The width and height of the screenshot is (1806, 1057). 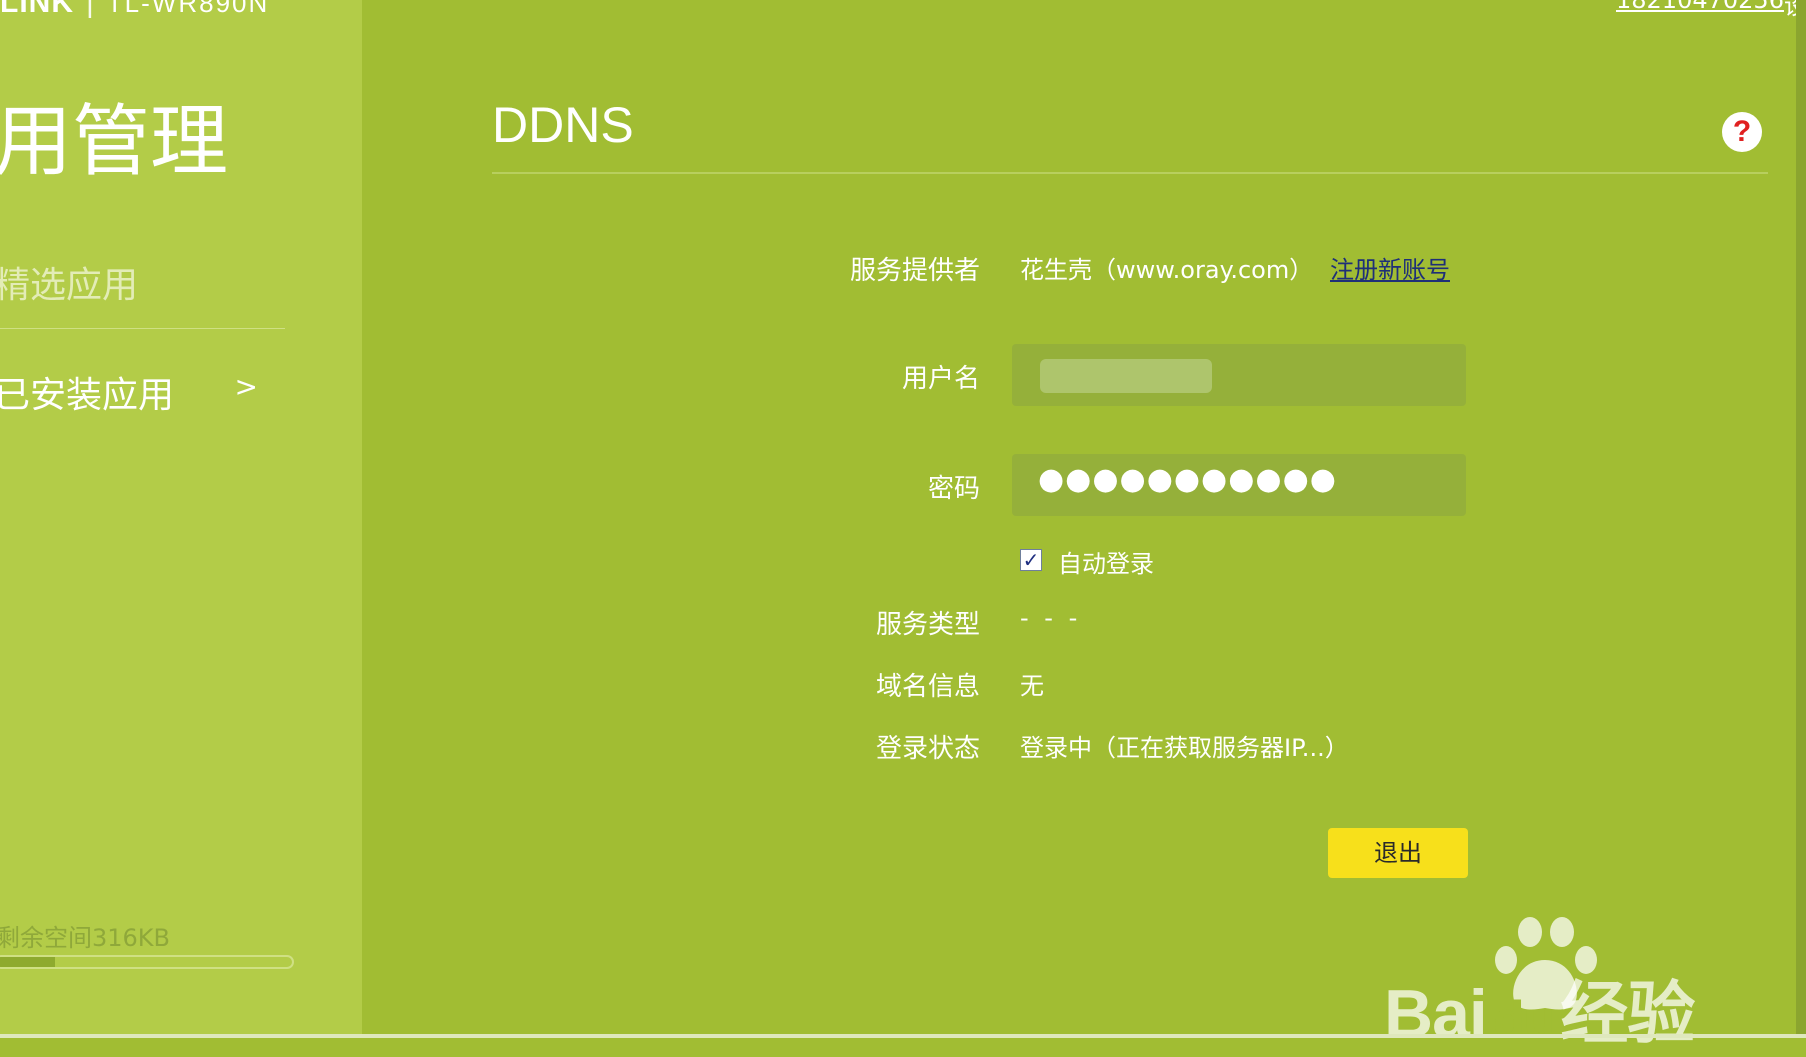 I want to click on watermark-text-left: Bai, so click(x=1436, y=1014).